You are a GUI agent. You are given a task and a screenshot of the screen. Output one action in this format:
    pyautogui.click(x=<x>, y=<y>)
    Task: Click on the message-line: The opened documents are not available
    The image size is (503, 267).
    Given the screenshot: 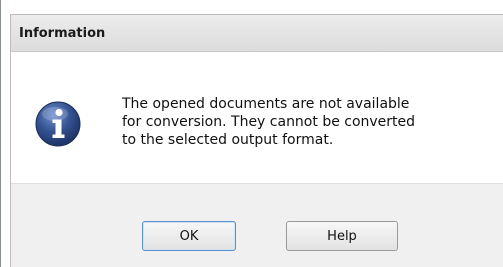 What is the action you would take?
    pyautogui.click(x=266, y=104)
    